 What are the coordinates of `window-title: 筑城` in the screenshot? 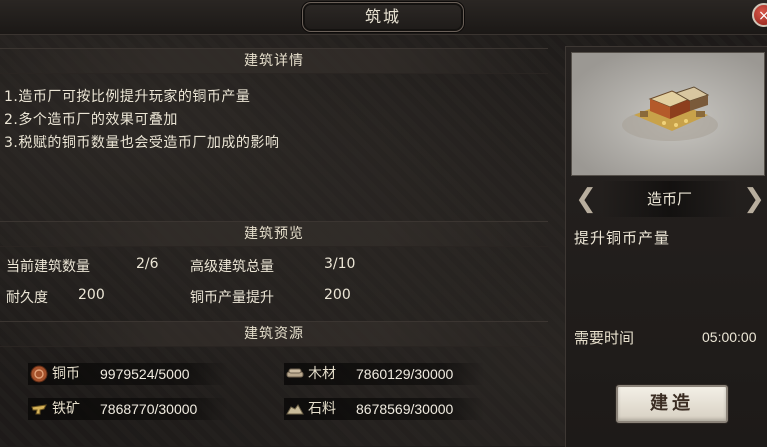 It's located at (383, 17).